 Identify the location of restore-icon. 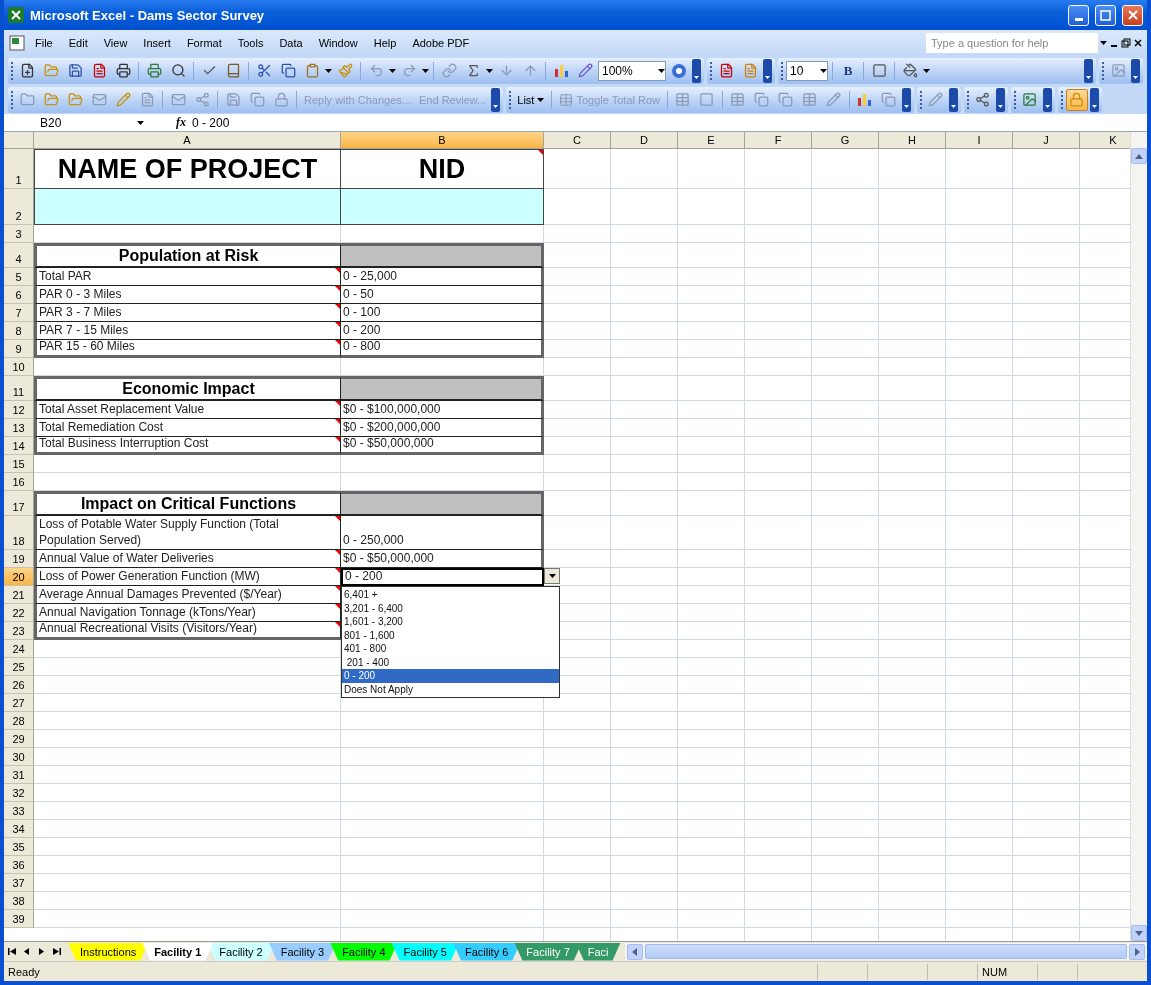
(1126, 43).